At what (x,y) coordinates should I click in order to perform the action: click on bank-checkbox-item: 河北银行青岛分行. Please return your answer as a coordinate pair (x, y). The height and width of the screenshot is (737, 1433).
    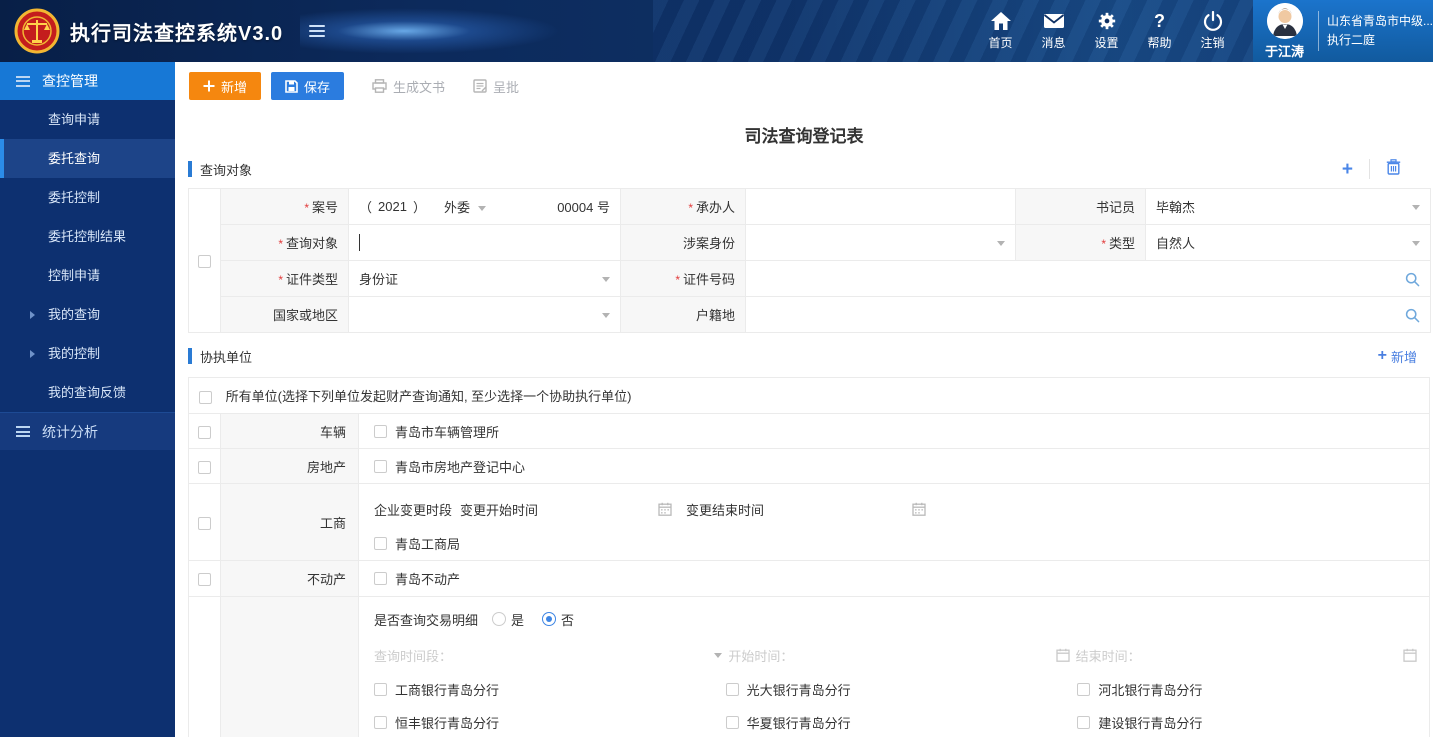
    Looking at the image, I should click on (1253, 689).